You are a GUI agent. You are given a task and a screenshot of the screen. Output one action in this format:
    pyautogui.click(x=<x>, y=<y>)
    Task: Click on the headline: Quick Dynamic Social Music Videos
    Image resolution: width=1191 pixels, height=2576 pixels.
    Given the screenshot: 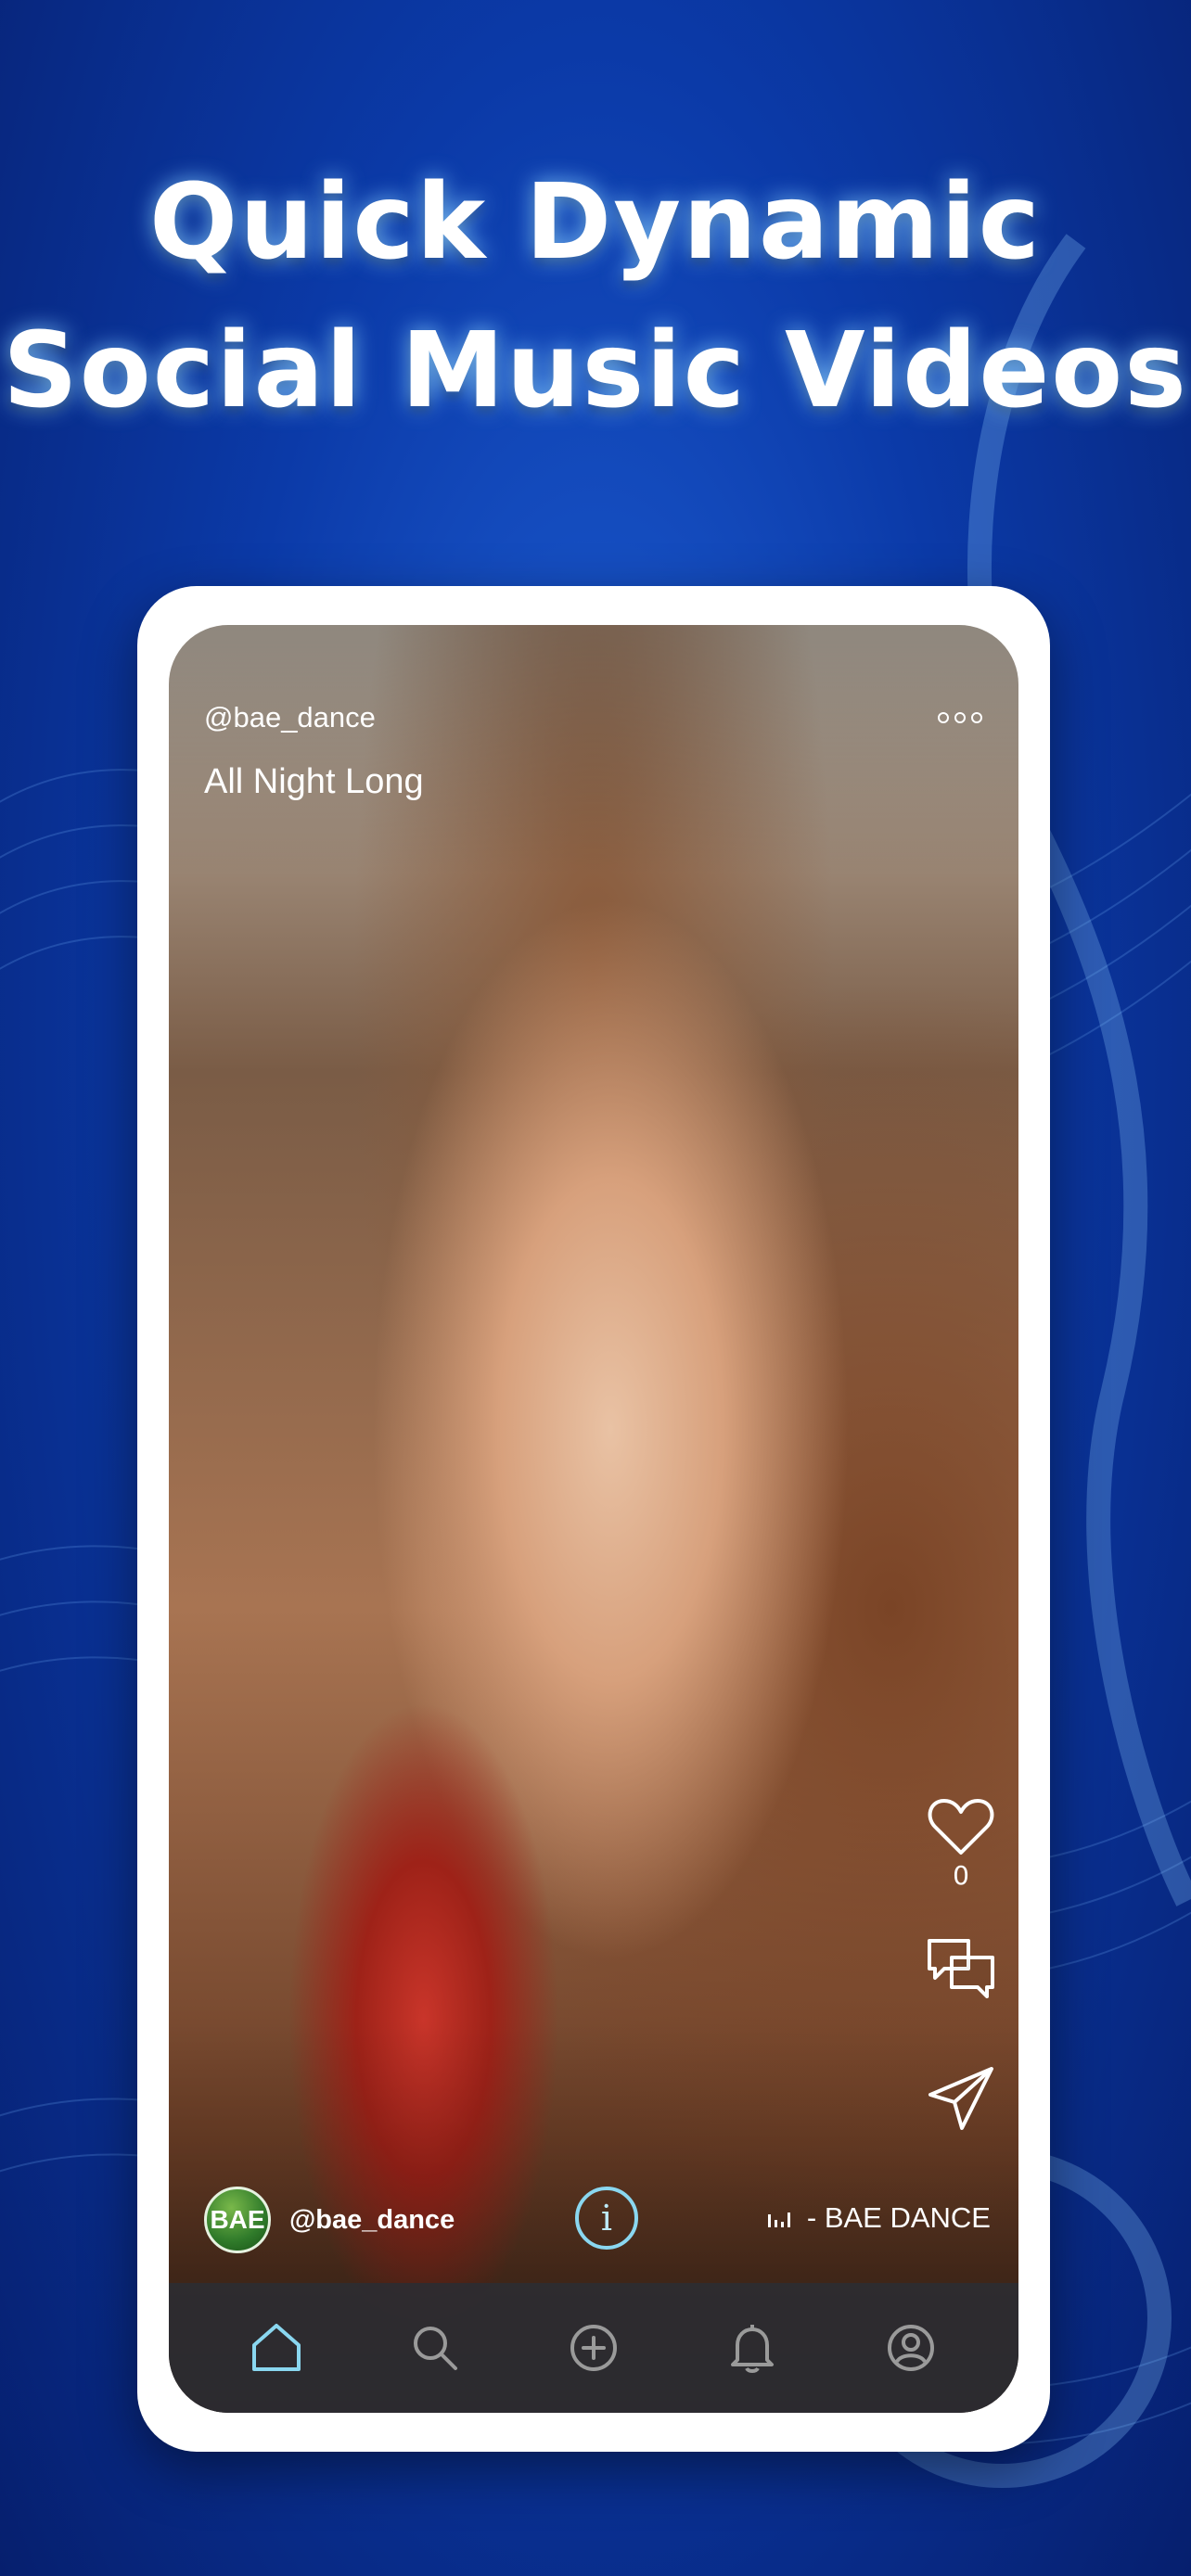 What is the action you would take?
    pyautogui.click(x=595, y=296)
    